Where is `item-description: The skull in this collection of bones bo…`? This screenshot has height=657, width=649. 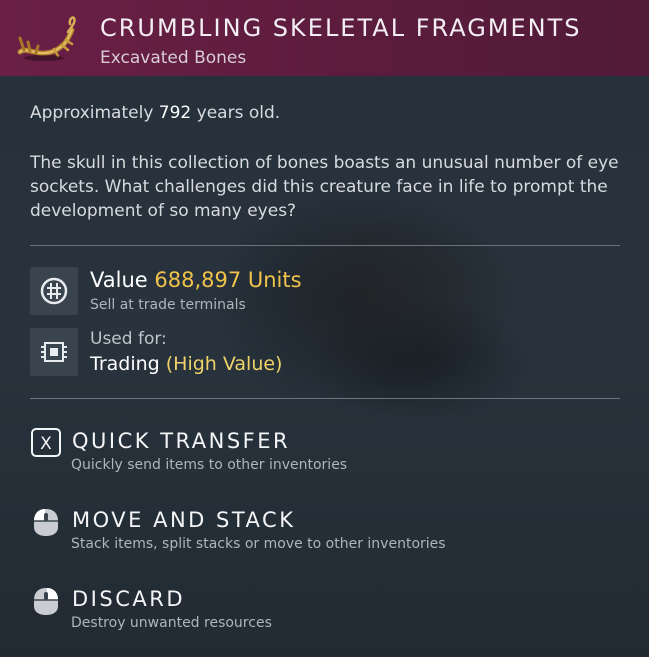
item-description: The skull in this collection of bones bo… is located at coordinates (324, 187).